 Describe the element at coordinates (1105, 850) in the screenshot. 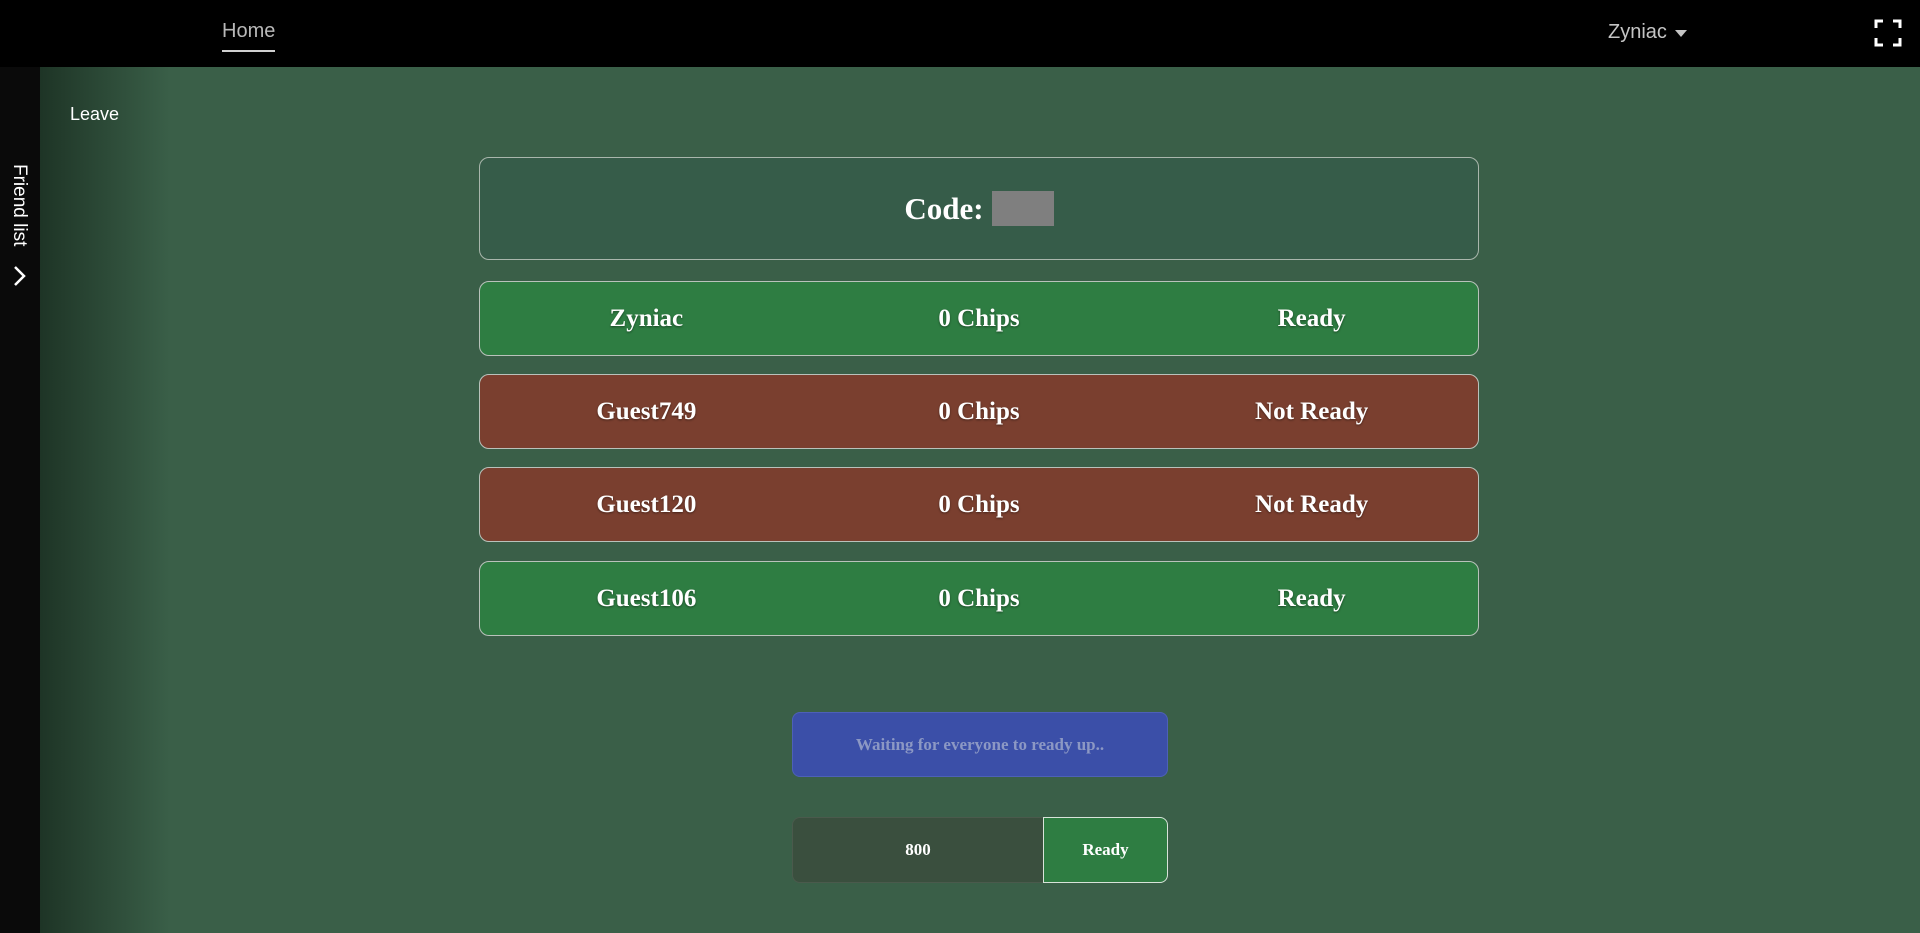

I see `ready-button: Ready` at that location.